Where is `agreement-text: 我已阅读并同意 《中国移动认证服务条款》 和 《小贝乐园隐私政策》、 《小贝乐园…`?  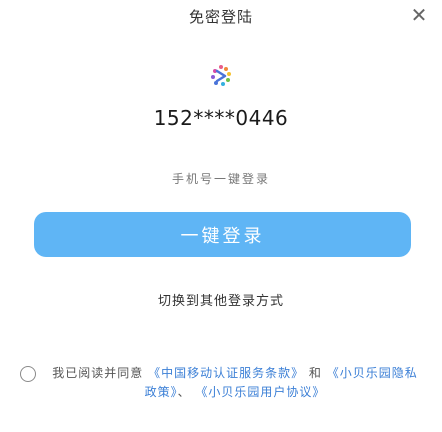 agreement-text: 我已阅读并同意 《中国移动认证服务条款》 和 《小贝乐园隐私政策》、 《小贝乐园… is located at coordinates (235, 383).